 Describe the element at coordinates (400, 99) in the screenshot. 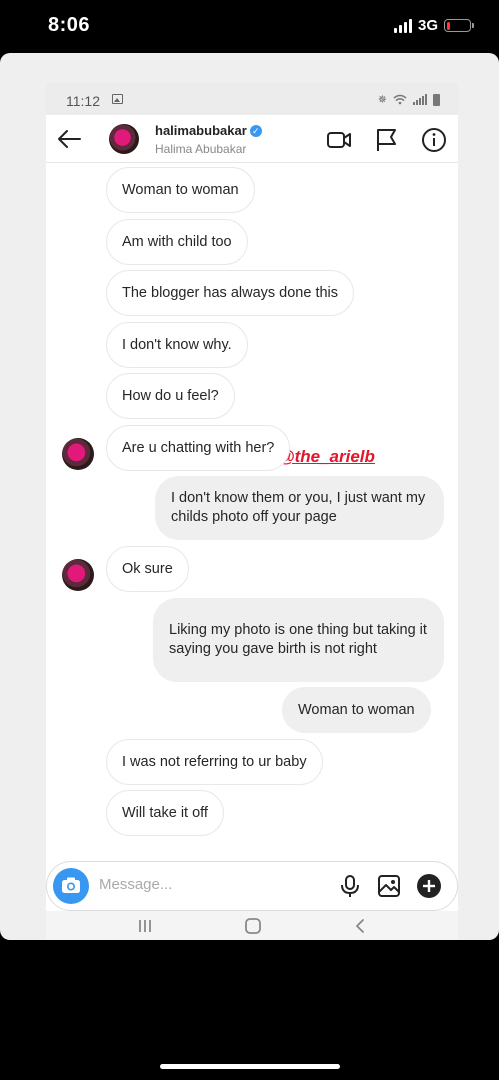

I see `wifi-icon` at that location.